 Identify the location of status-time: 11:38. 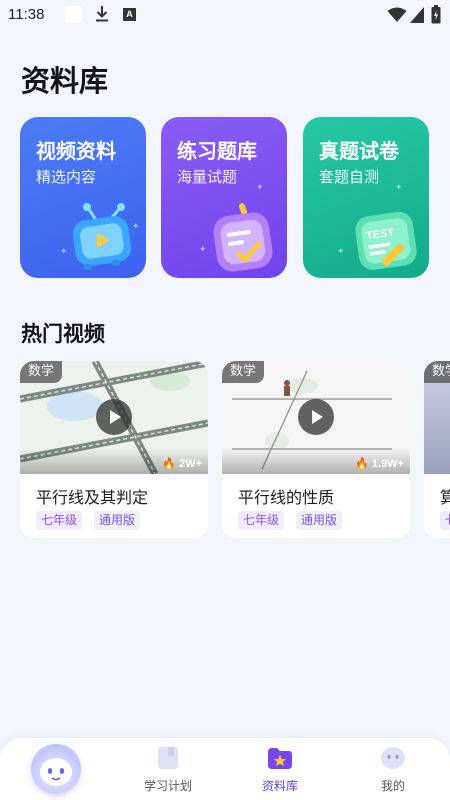
(26, 14).